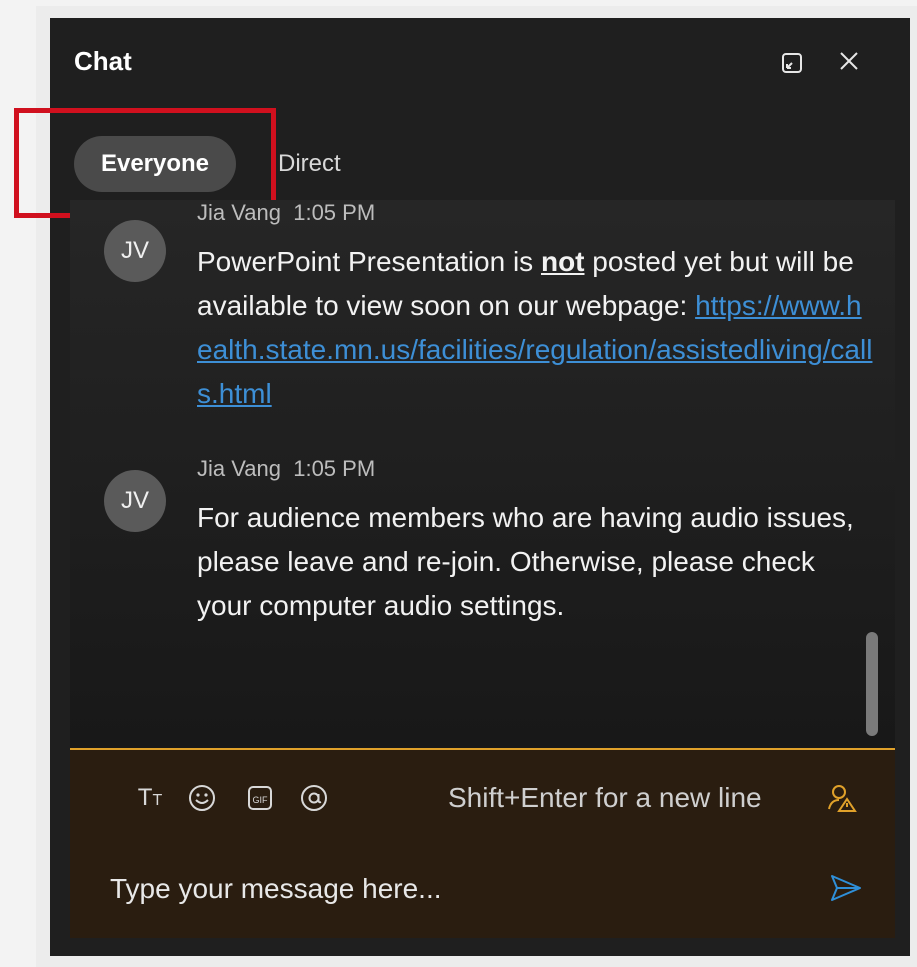 The height and width of the screenshot is (967, 917). I want to click on emoji-icon, so click(202, 798).